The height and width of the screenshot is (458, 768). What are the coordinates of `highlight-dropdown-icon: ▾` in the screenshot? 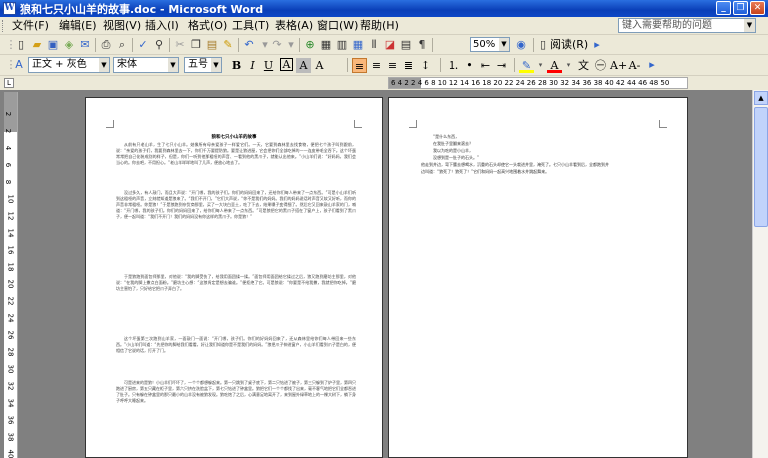 It's located at (540, 65).